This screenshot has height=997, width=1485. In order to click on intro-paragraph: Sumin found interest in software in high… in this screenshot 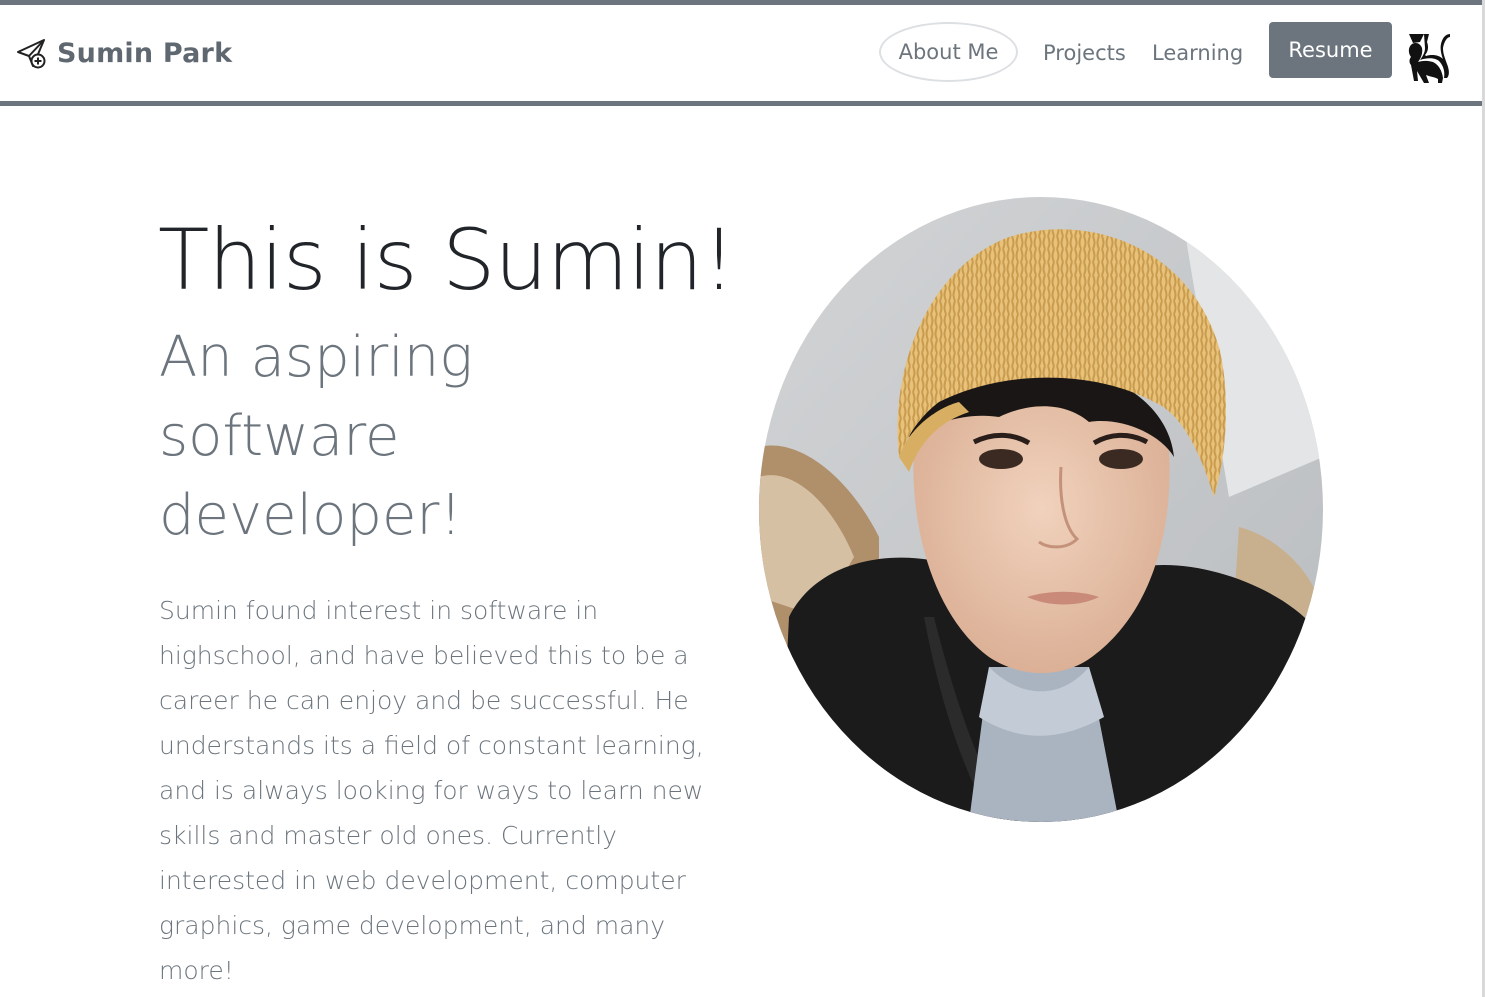, I will do `click(431, 790)`.